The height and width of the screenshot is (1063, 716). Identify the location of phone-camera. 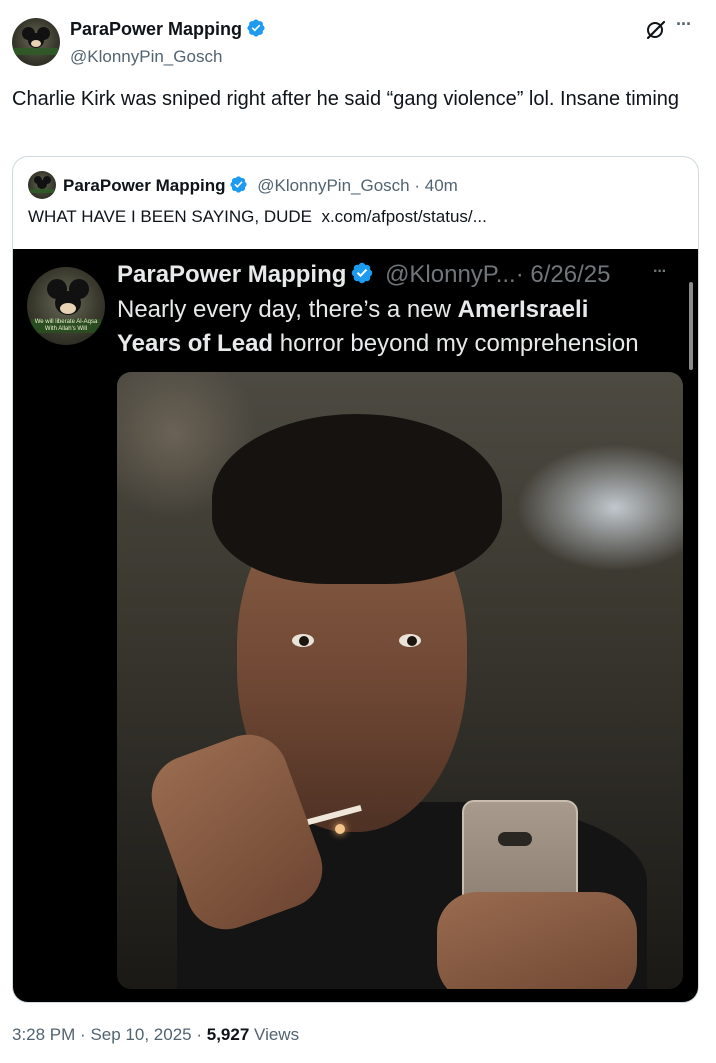
(515, 839).